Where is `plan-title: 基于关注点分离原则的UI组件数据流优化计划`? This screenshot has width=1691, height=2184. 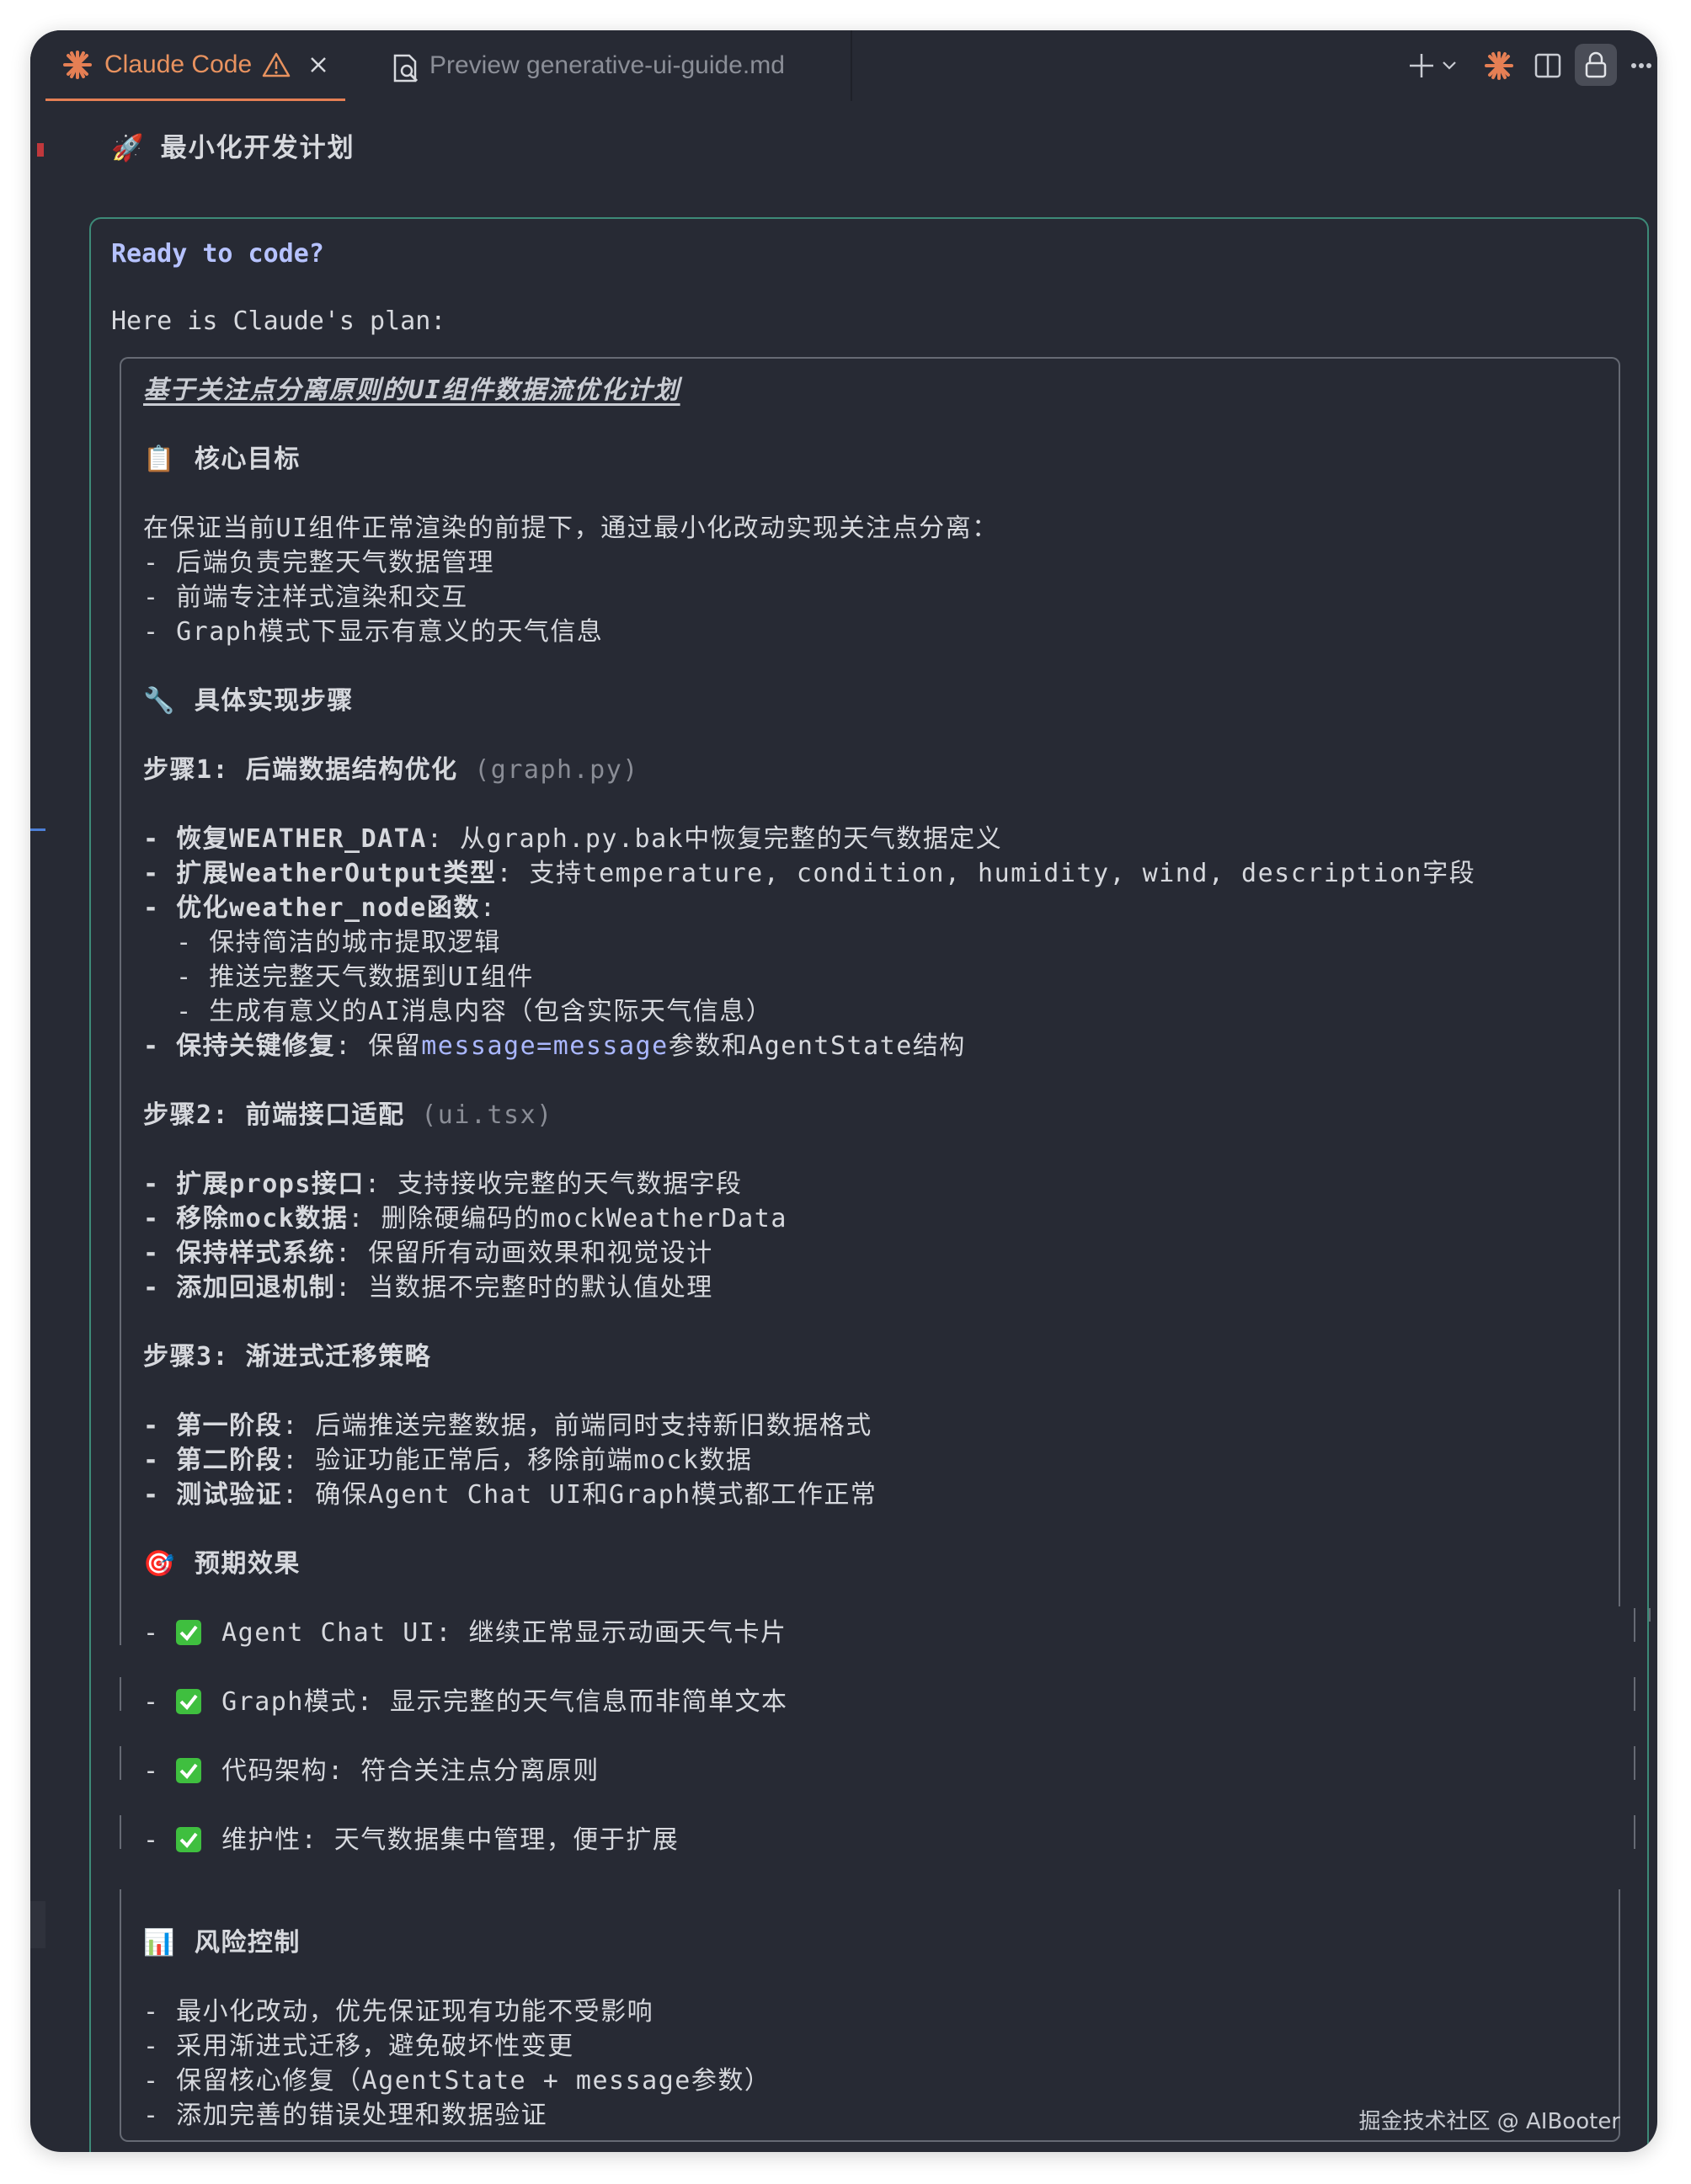
plan-title: 基于关注点分离原则的UI组件数据流优化计划 is located at coordinates (411, 390).